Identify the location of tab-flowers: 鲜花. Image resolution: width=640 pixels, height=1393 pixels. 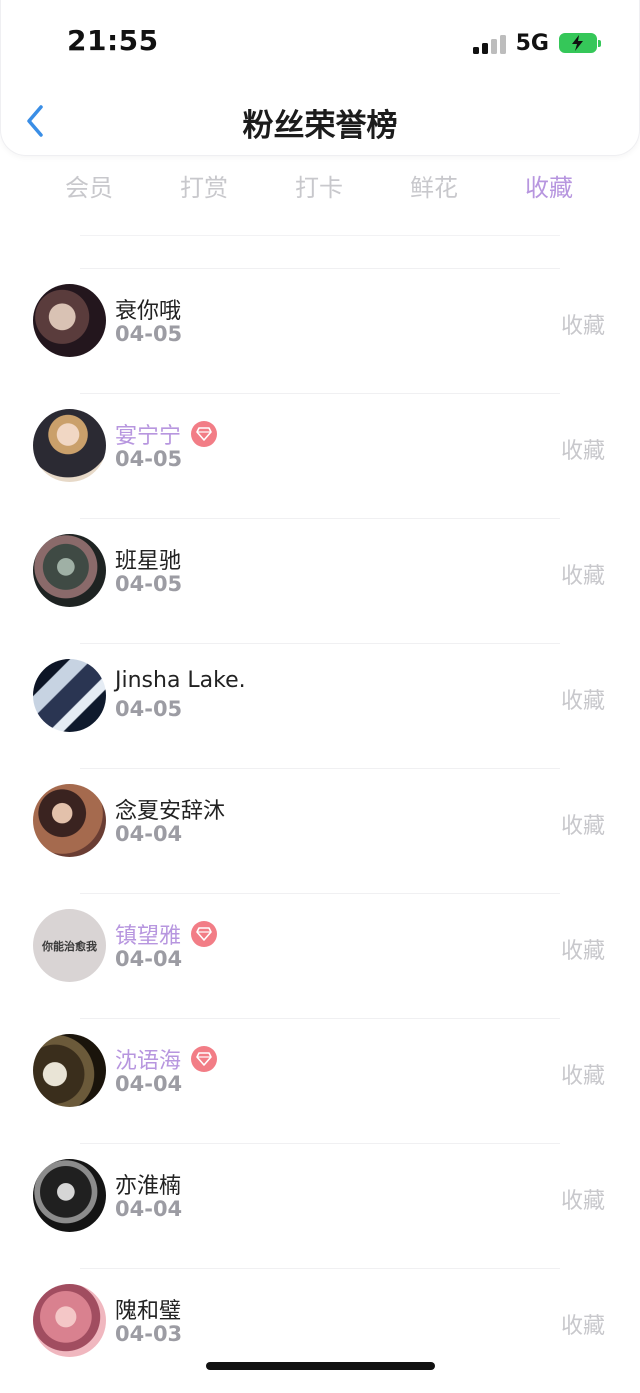
(434, 185).